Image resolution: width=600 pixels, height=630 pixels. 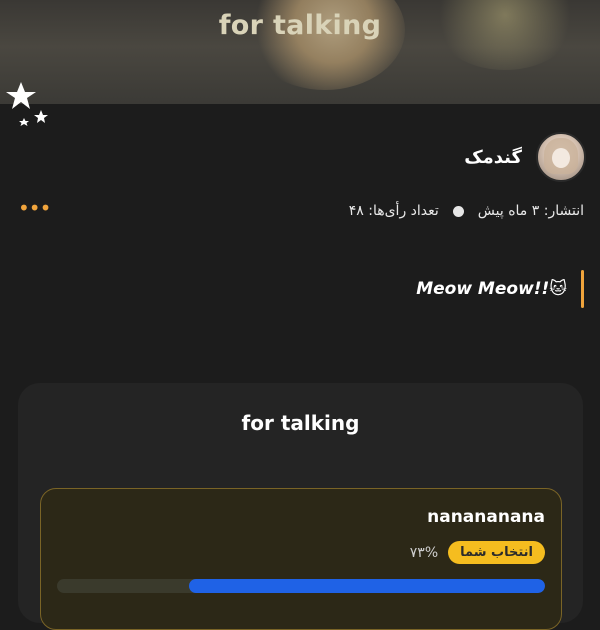 I want to click on poll-title: for talking, so click(x=300, y=423).